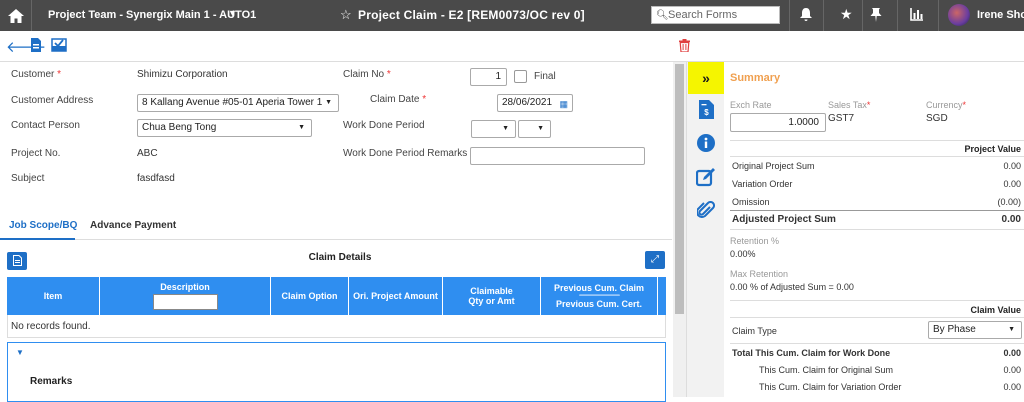 The width and height of the screenshot is (1024, 402). I want to click on customer-address-label: Customer Address, so click(52, 100).